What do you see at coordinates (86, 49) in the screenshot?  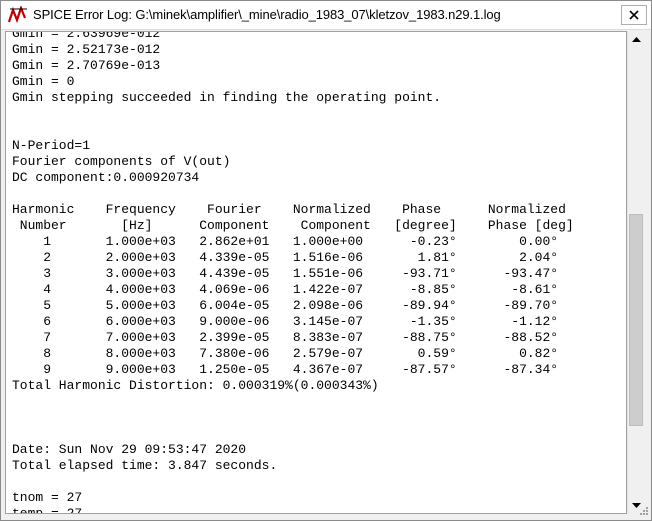 I see `log-line: Gmin = 2.52173e-012` at bounding box center [86, 49].